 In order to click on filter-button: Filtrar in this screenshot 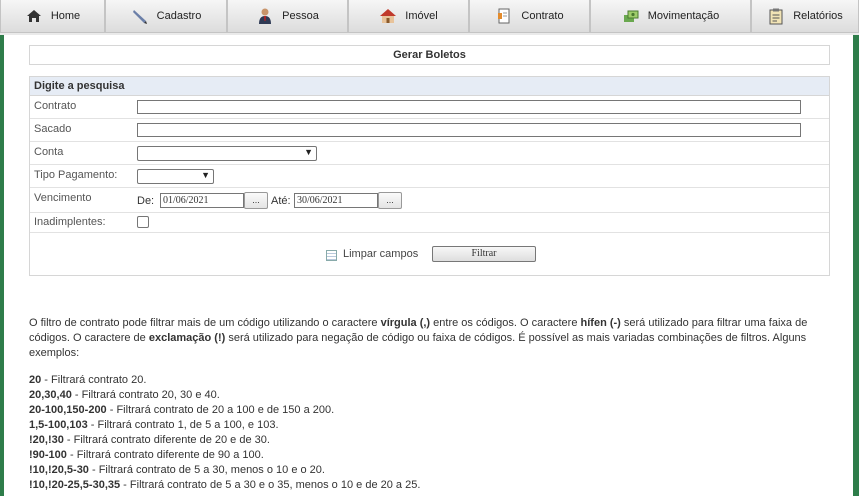, I will do `click(484, 254)`.